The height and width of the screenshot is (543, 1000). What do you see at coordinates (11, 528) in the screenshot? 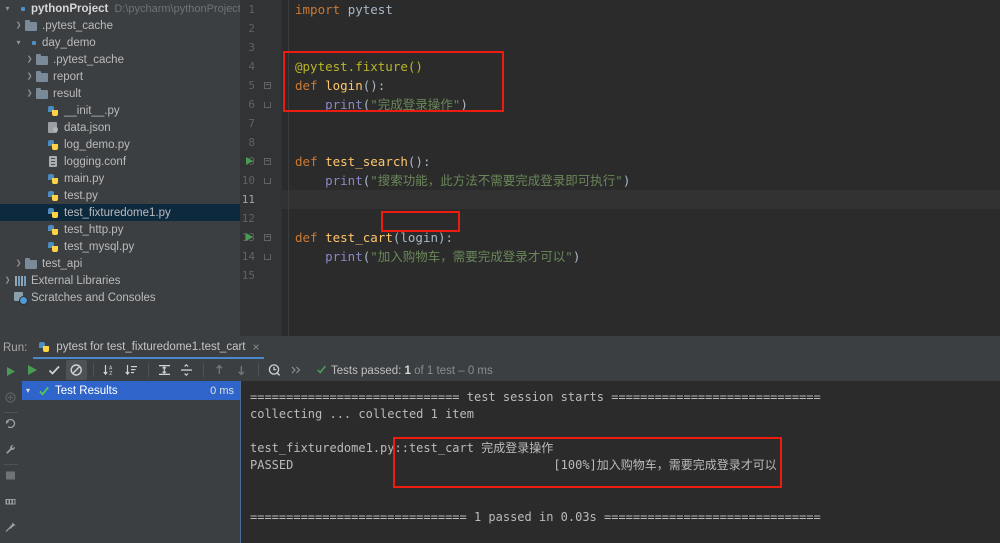
I see `pin-tool-button` at bounding box center [11, 528].